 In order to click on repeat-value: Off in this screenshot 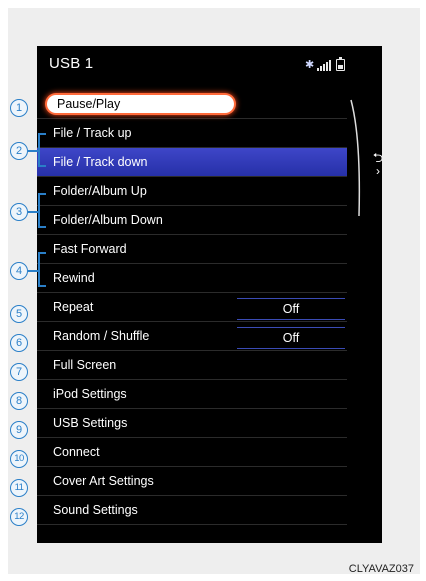, I will do `click(291, 309)`.